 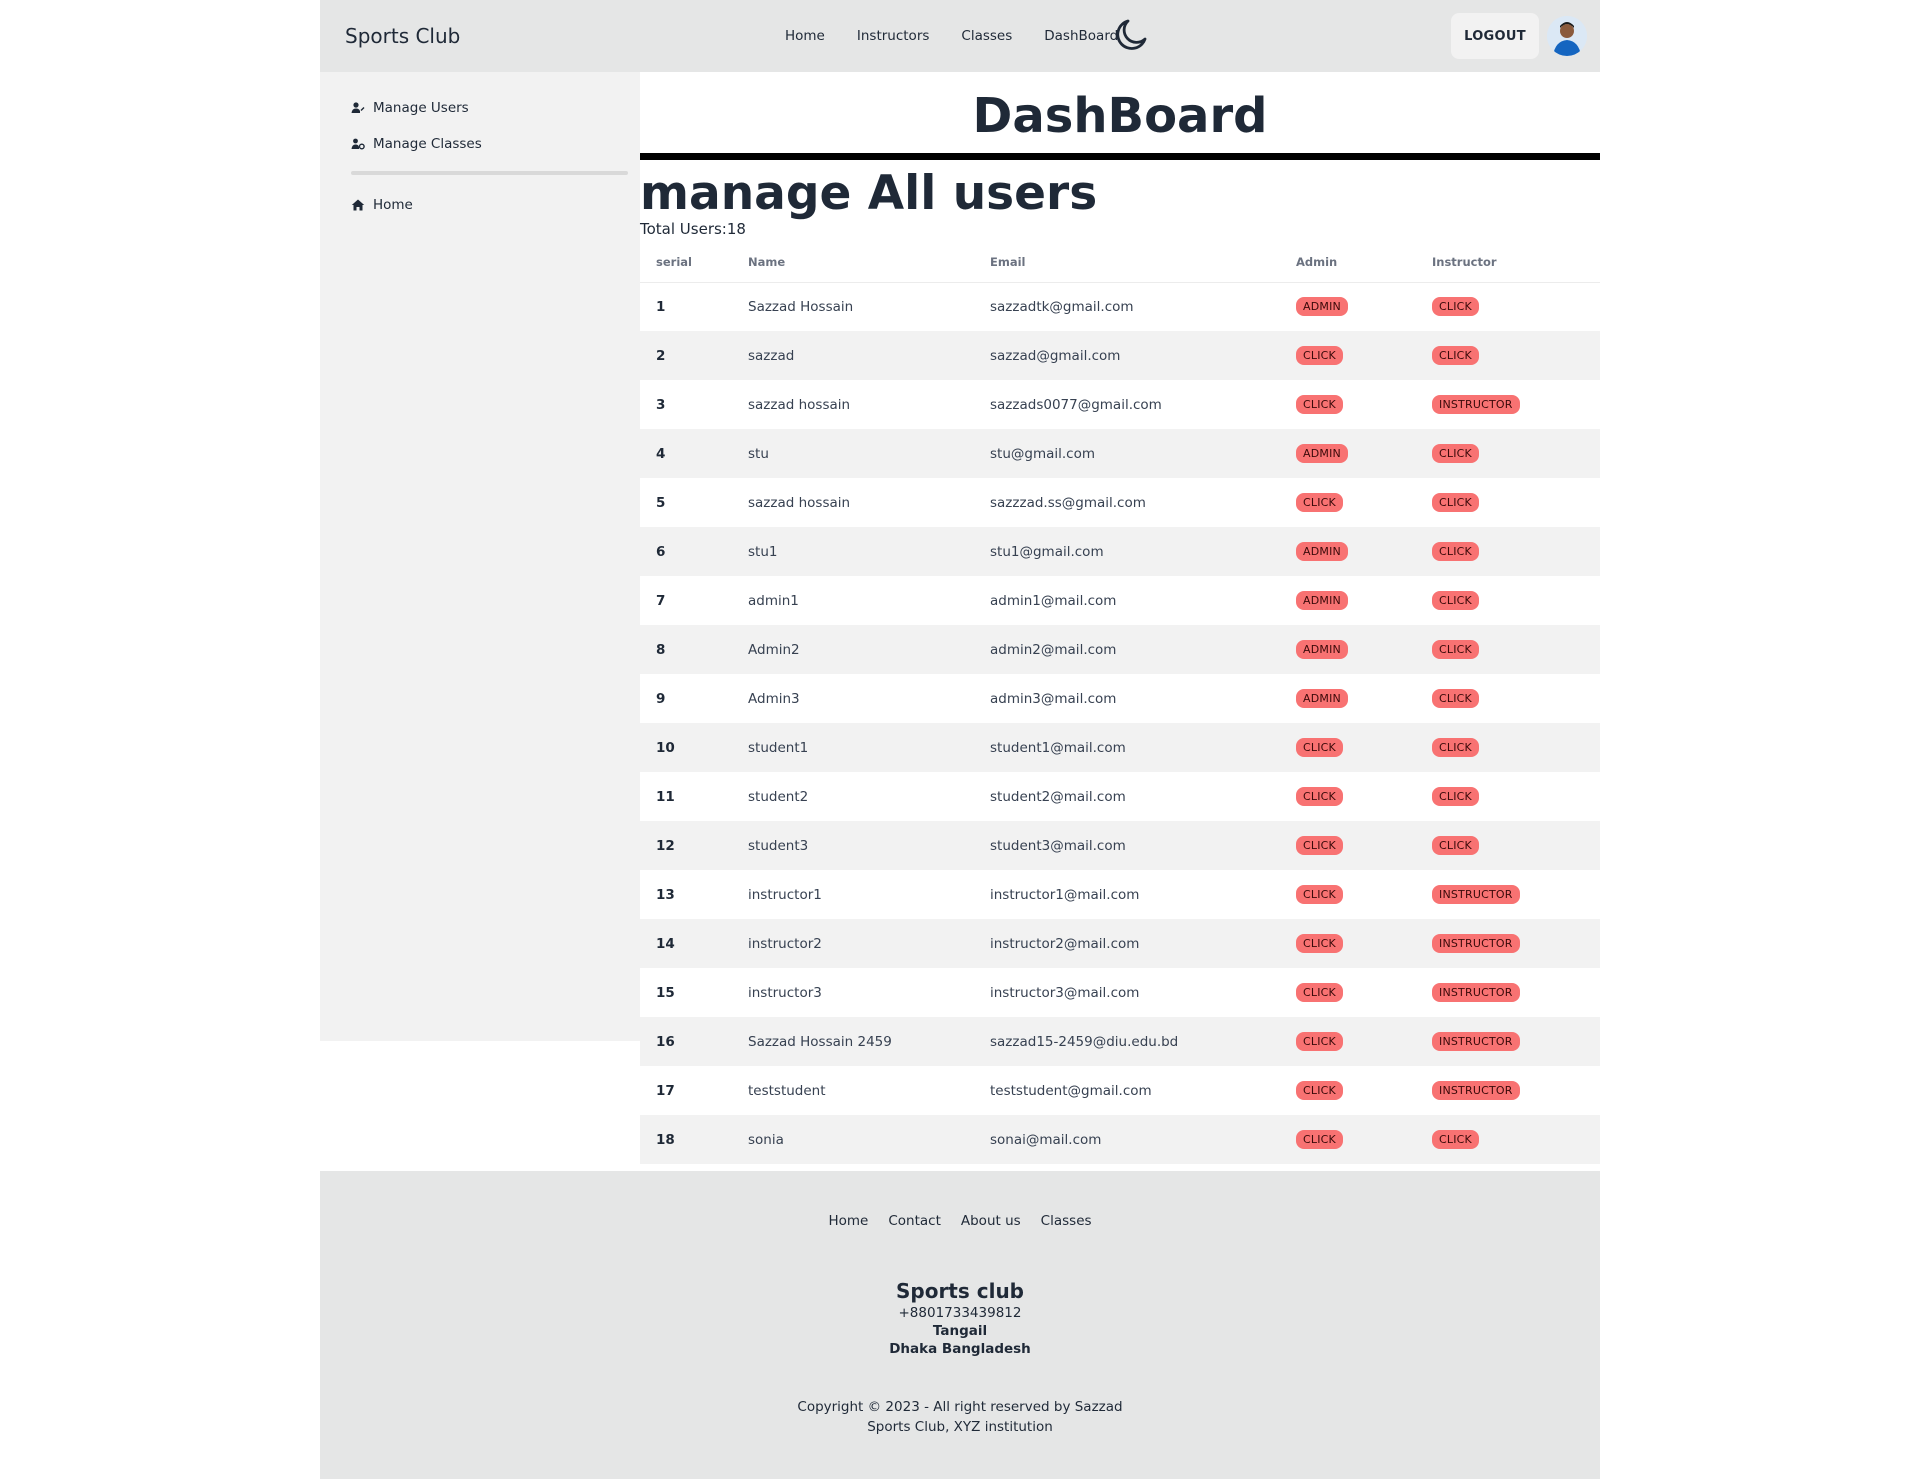 I want to click on footer-link-about: About us, so click(x=991, y=1221).